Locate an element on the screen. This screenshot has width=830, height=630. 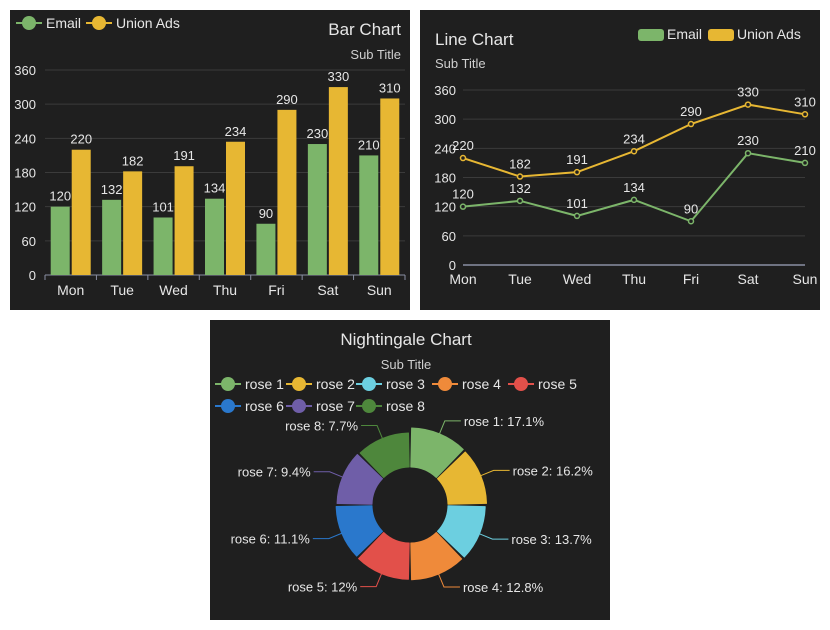
legend-rose-2-marker is located at coordinates (299, 384).